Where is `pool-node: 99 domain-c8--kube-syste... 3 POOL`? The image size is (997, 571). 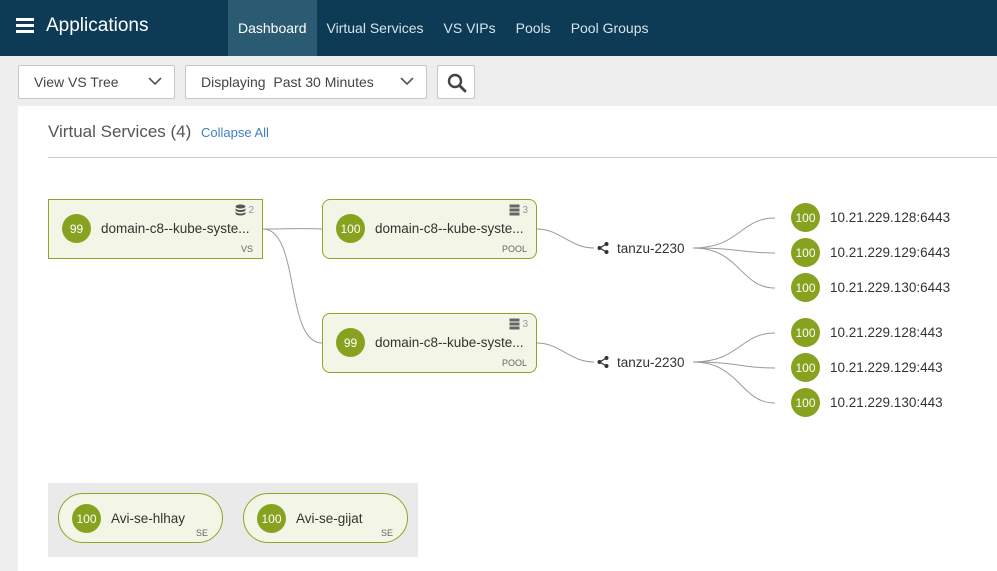
pool-node: 99 domain-c8--kube-syste... 3 POOL is located at coordinates (429, 343).